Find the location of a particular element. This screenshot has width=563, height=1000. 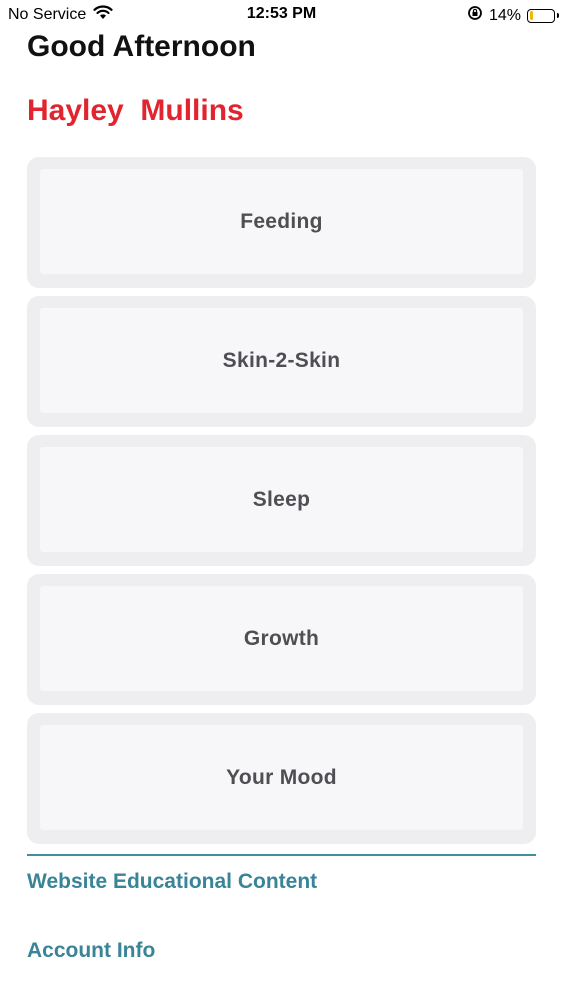

skin-2-skin-tile: Skin-2-Skin is located at coordinates (281, 361).